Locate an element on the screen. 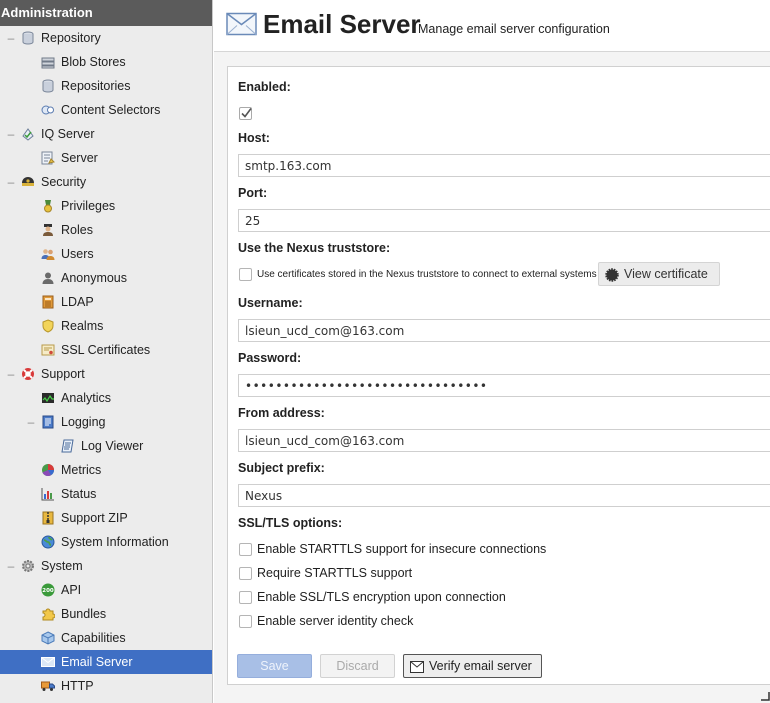  verify-email-server-button: Verify email server is located at coordinates (472, 666).